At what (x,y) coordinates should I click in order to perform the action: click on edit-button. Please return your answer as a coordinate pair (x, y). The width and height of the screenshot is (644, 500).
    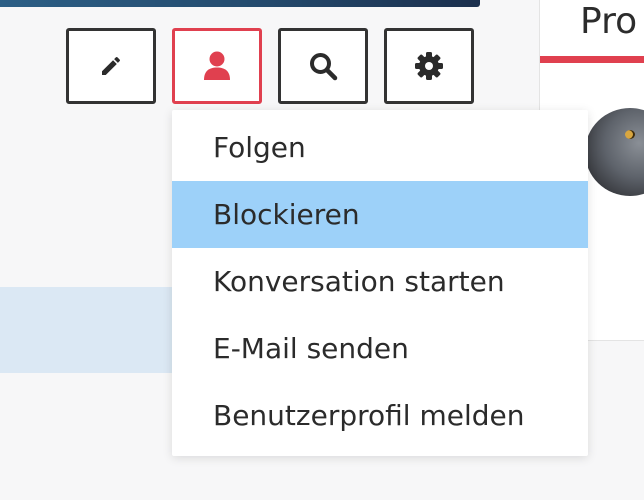
    Looking at the image, I should click on (111, 66).